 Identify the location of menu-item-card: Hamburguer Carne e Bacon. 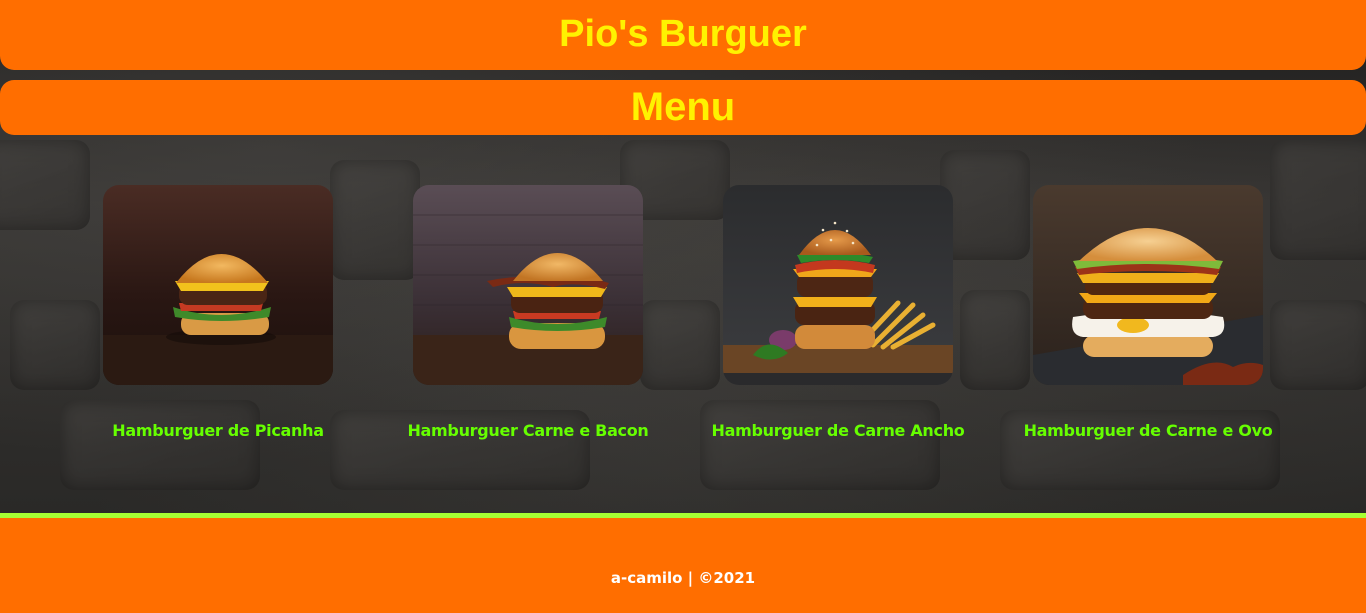
(528, 312).